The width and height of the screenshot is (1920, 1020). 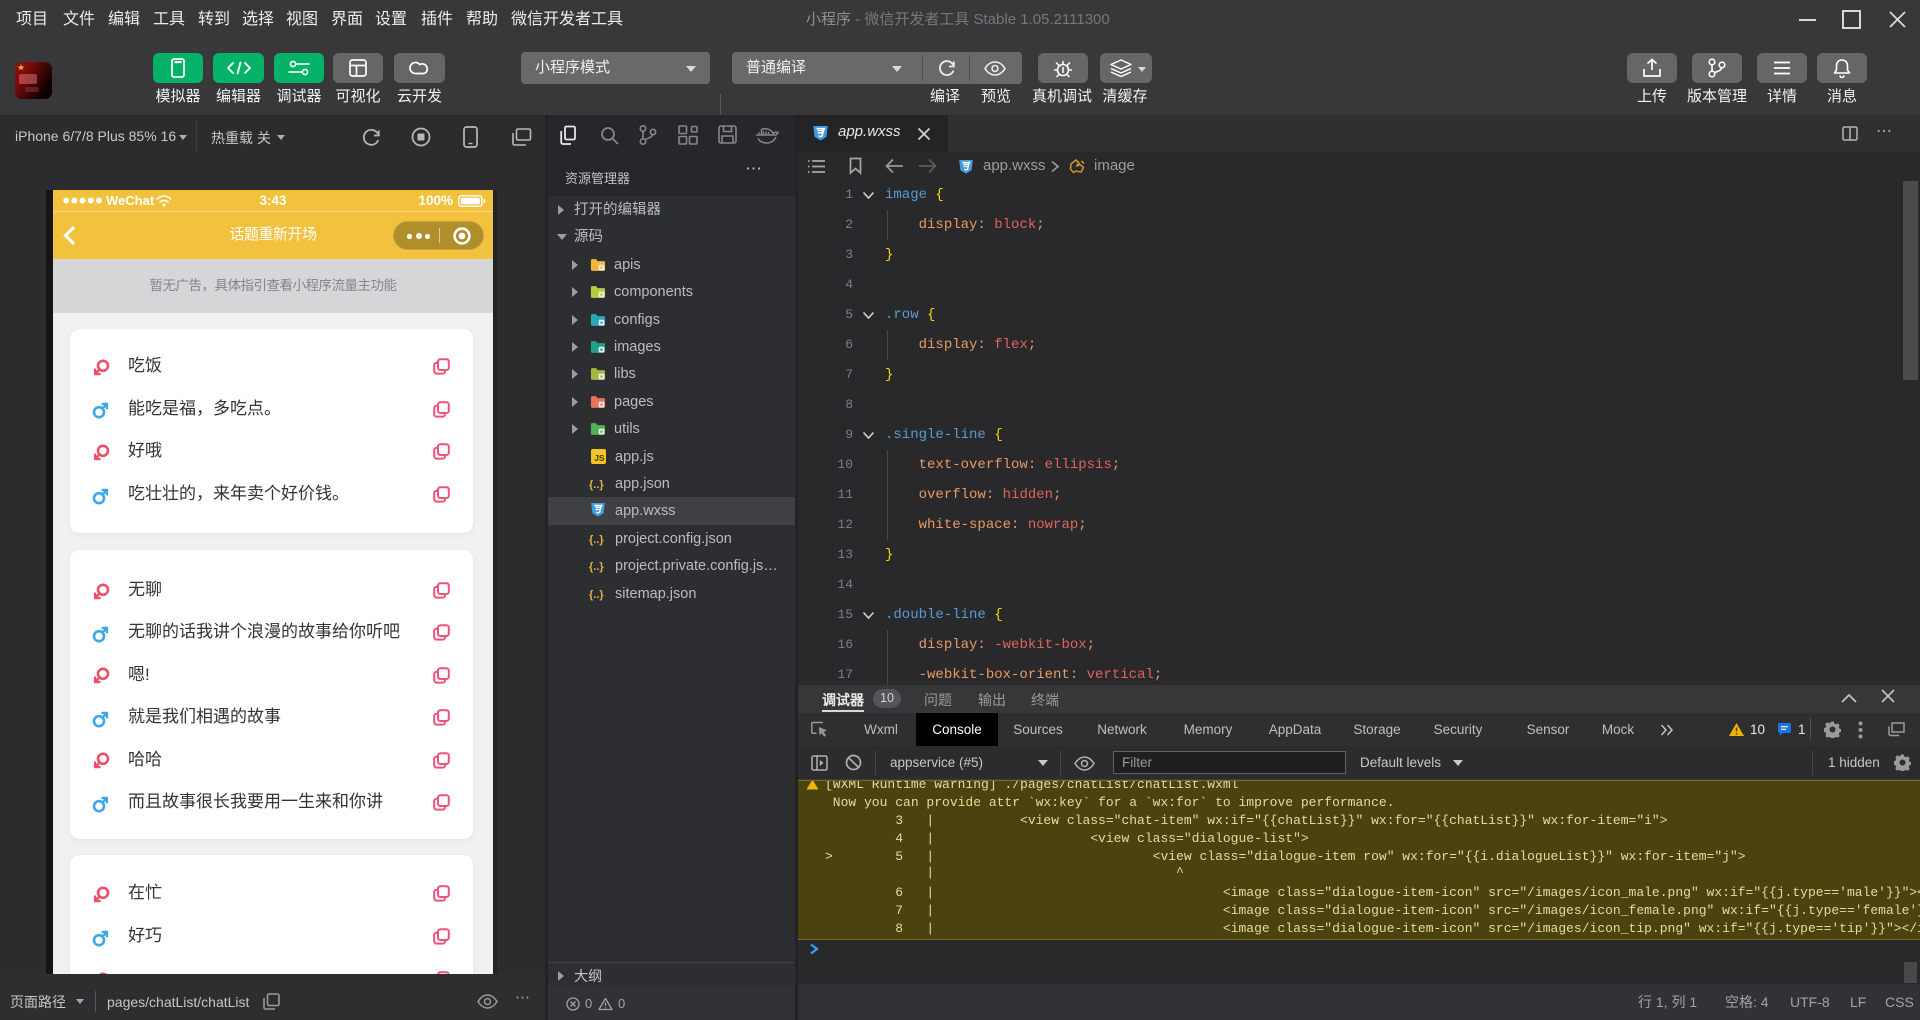 What do you see at coordinates (599, 458) in the screenshot?
I see `svg-text: JS` at bounding box center [599, 458].